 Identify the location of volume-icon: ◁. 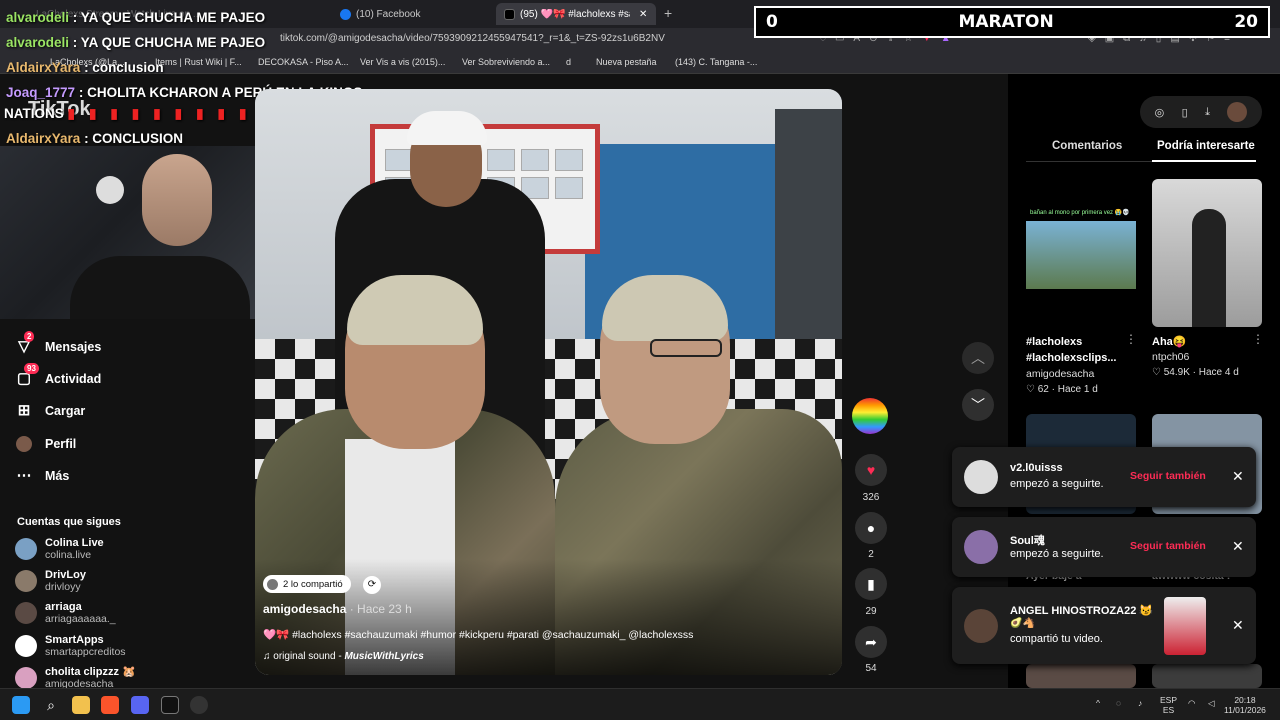
(1211, 703).